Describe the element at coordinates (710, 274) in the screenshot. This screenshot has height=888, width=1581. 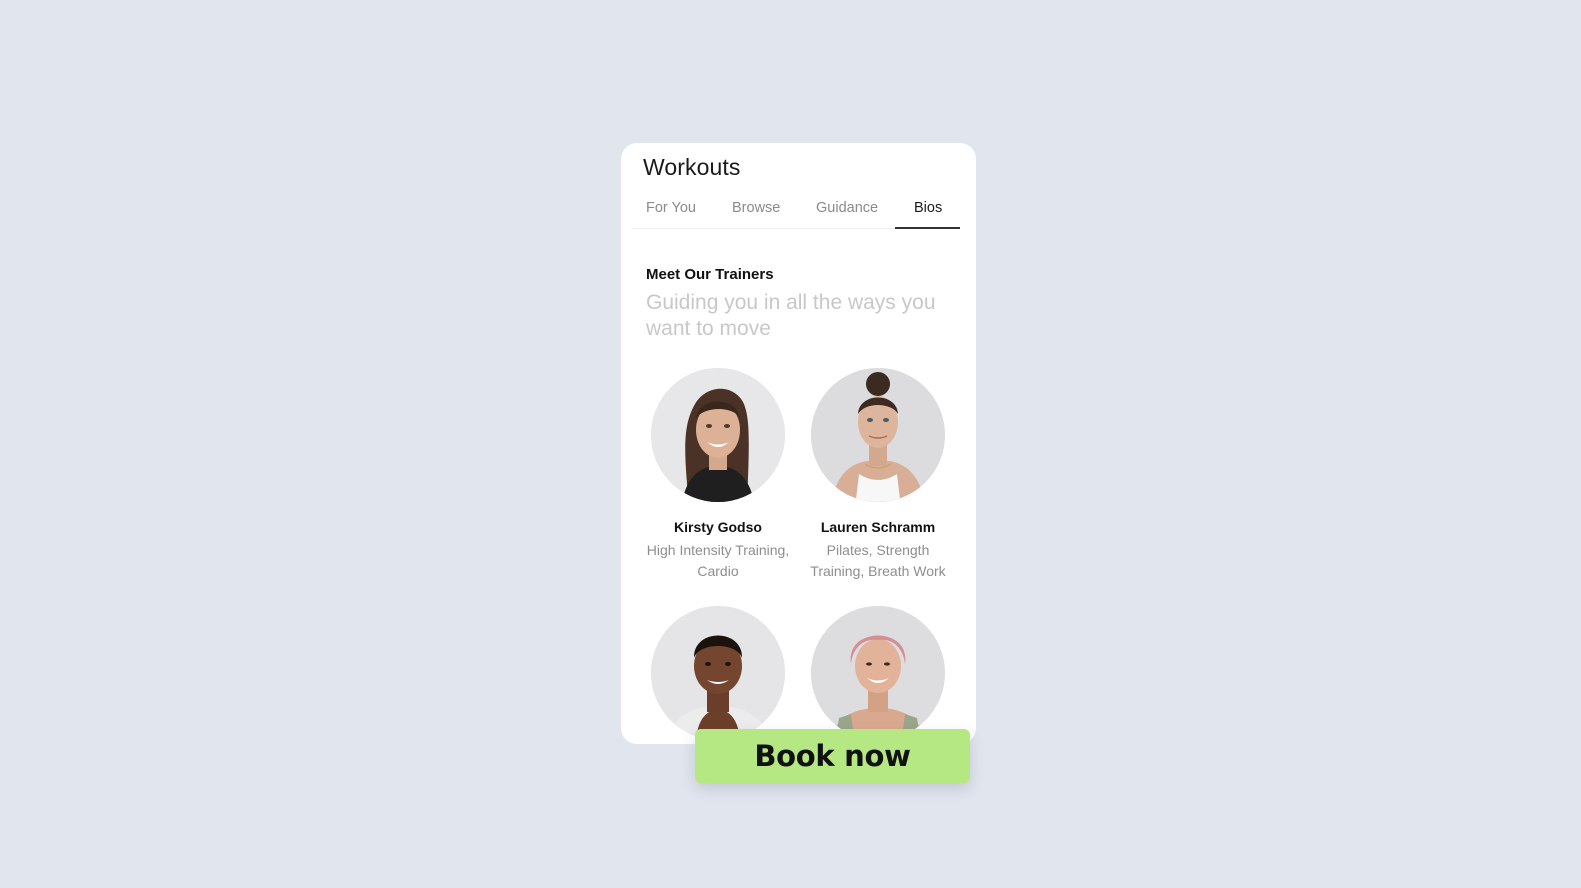
I see `section-title: Meet Our Trainers` at that location.